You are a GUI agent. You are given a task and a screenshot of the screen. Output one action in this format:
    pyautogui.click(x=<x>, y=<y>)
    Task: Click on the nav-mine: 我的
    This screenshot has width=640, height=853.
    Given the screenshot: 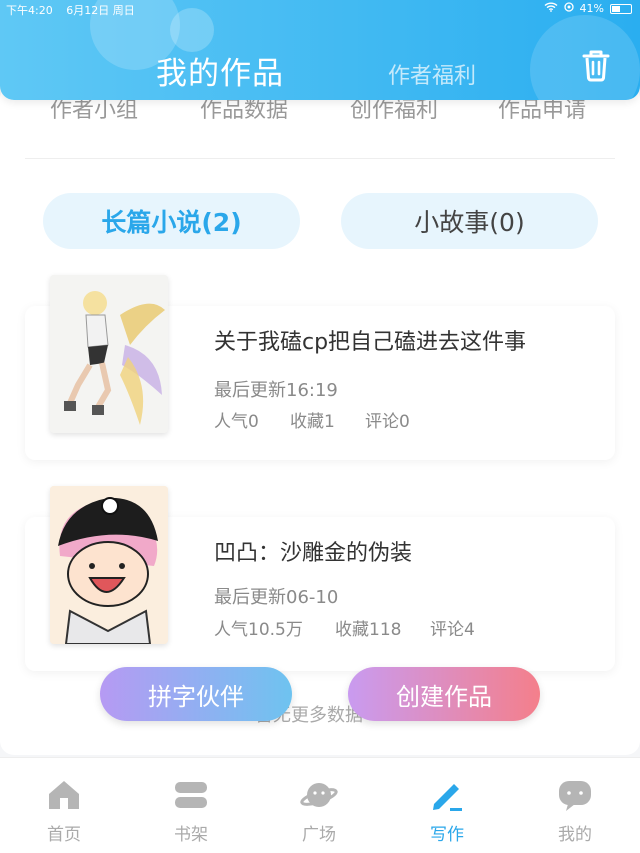 What is the action you would take?
    pyautogui.click(x=575, y=810)
    